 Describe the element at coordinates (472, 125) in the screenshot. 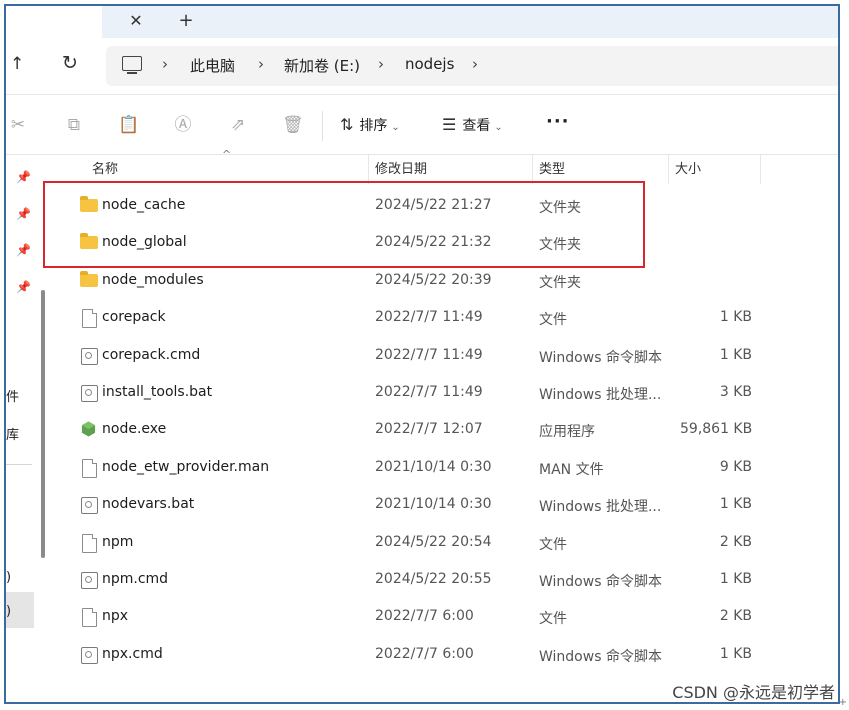

I see `view-button: ☰ 查看 ⌄` at that location.